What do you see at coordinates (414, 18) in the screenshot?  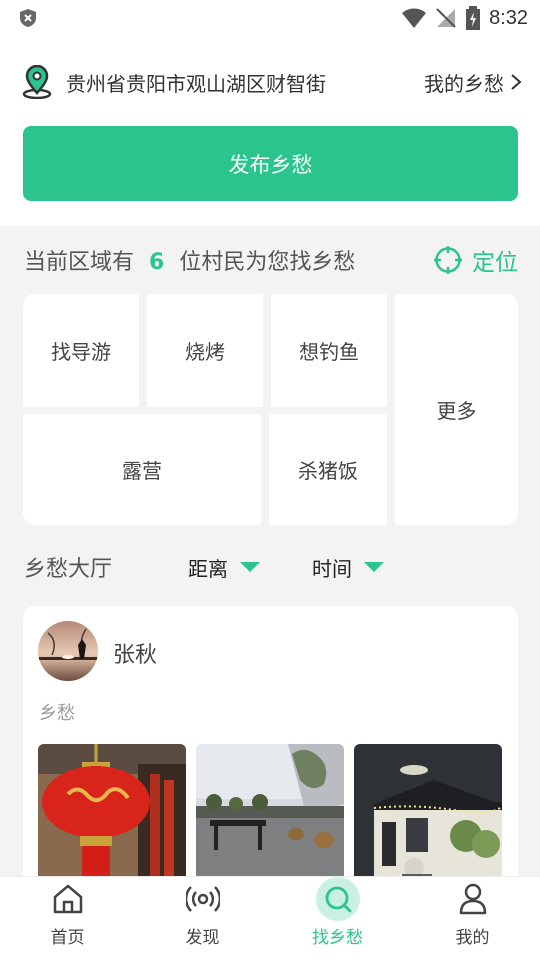 I see `wifi-icon` at bounding box center [414, 18].